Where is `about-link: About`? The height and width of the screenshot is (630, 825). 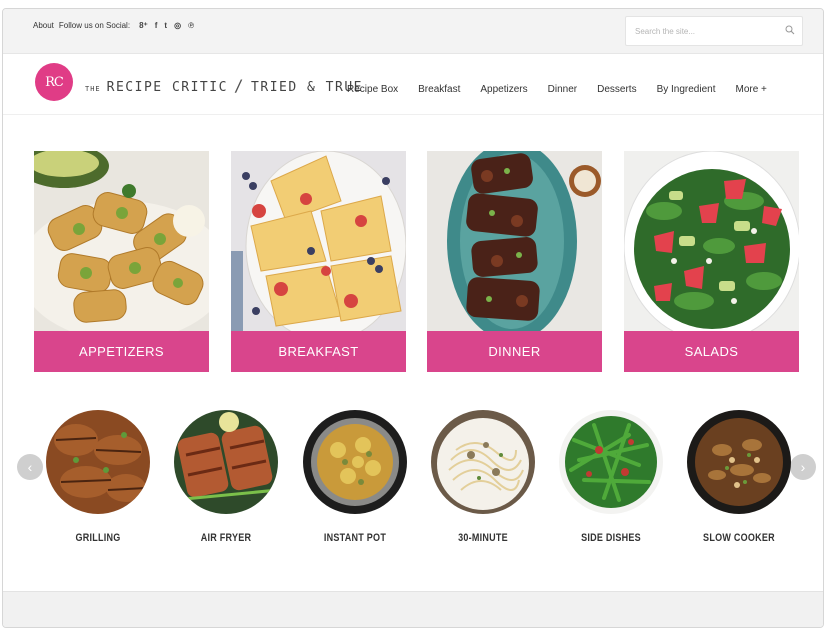 about-link: About is located at coordinates (43, 25).